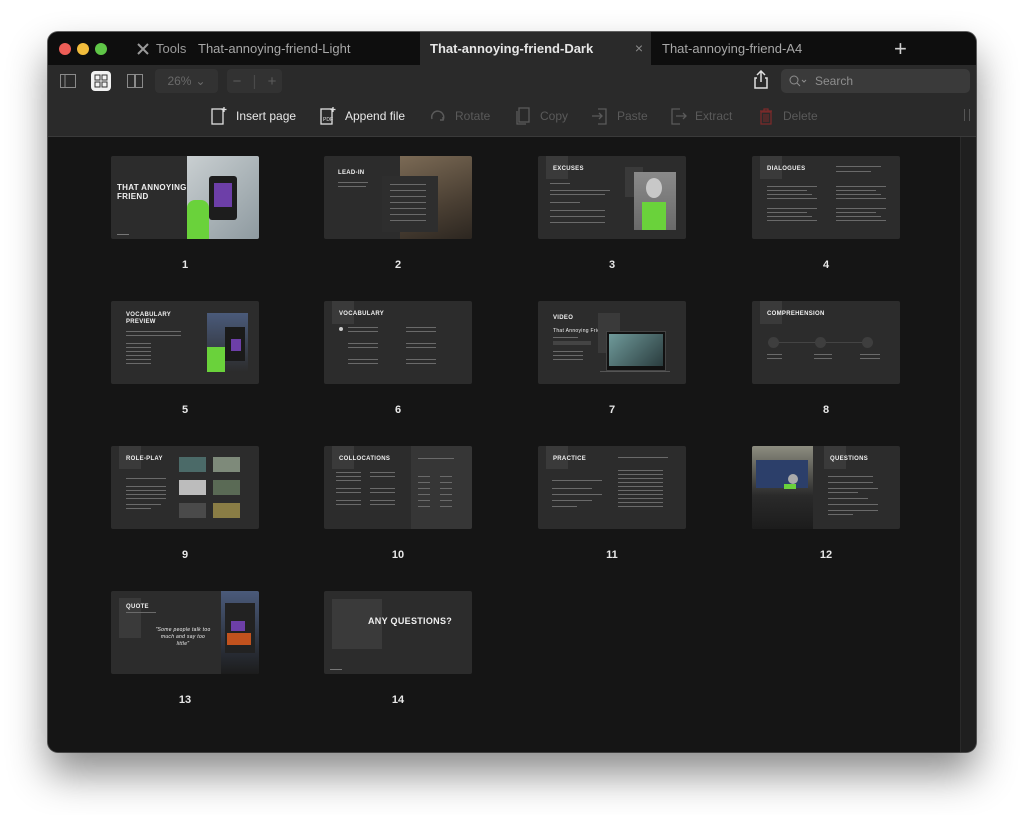 The image size is (1024, 815). What do you see at coordinates (144, 459) in the screenshot?
I see `slide-title: ROLE-PLAY` at bounding box center [144, 459].